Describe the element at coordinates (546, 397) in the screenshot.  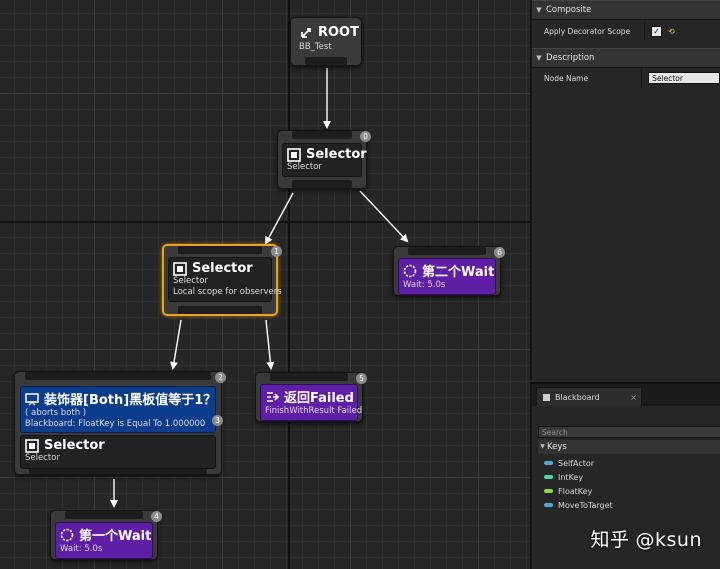
I see `blackboard-tab-icon` at that location.